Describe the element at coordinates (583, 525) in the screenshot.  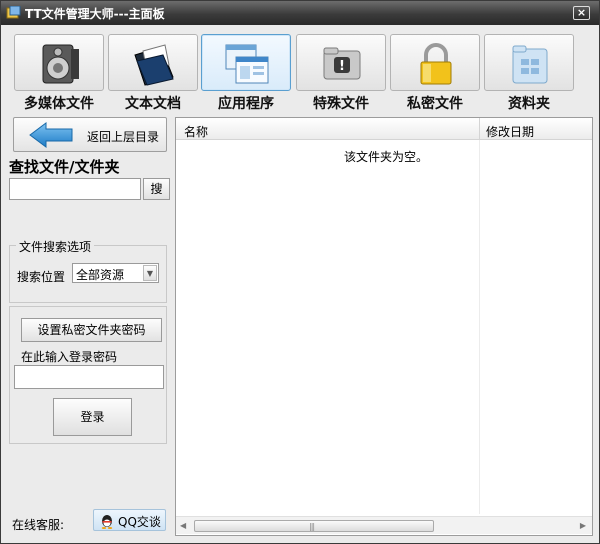
I see `scroll-right-icon: ▶` at that location.